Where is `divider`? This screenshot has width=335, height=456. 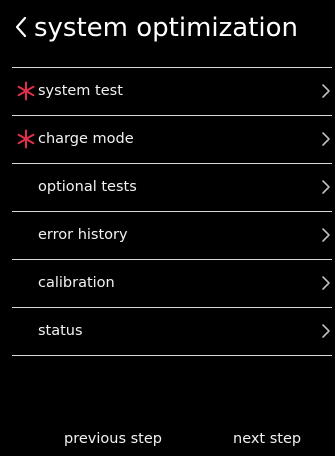 divider is located at coordinates (172, 355).